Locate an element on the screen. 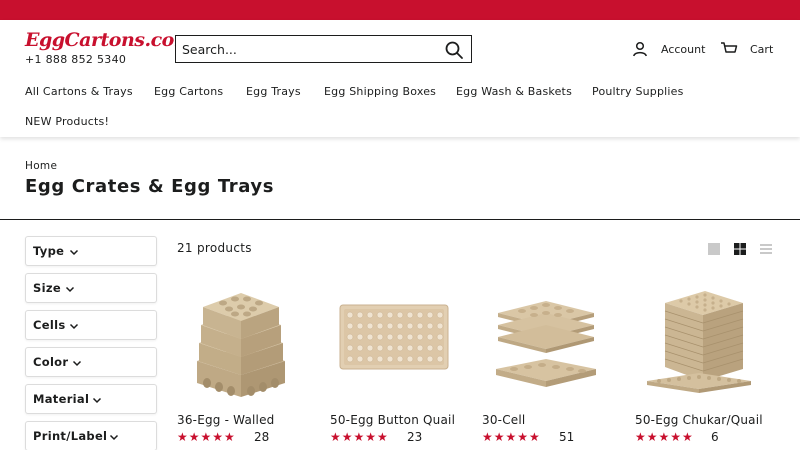  account-label: Account is located at coordinates (683, 49).